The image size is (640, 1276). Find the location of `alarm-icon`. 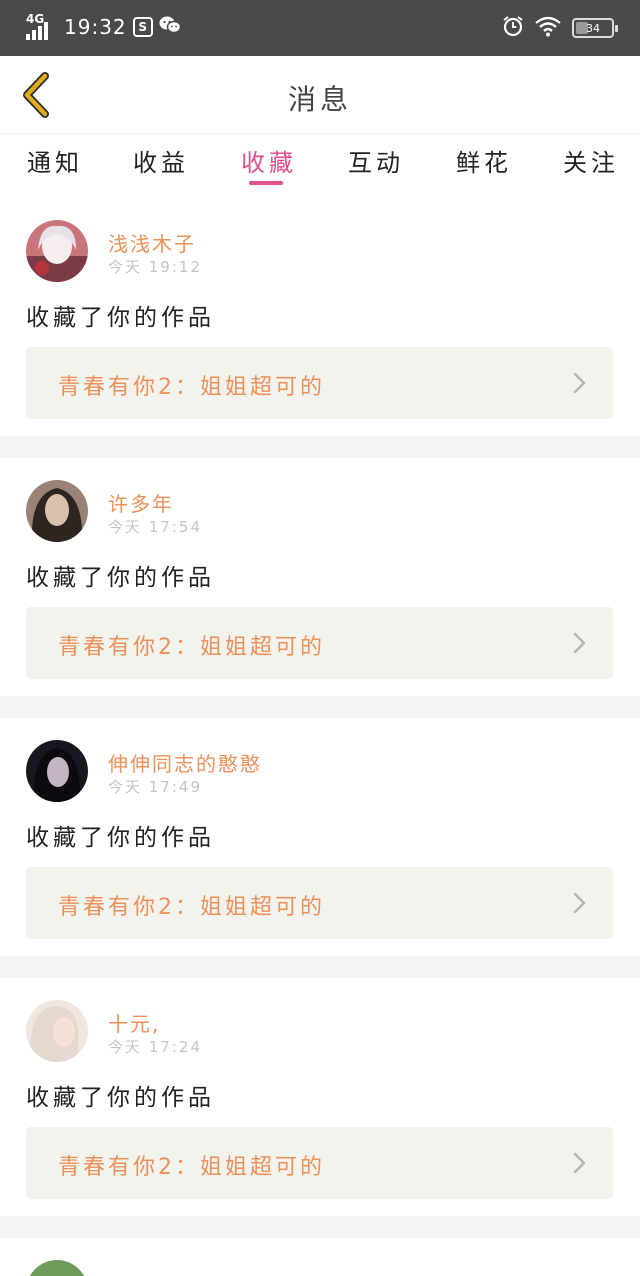

alarm-icon is located at coordinates (513, 28).